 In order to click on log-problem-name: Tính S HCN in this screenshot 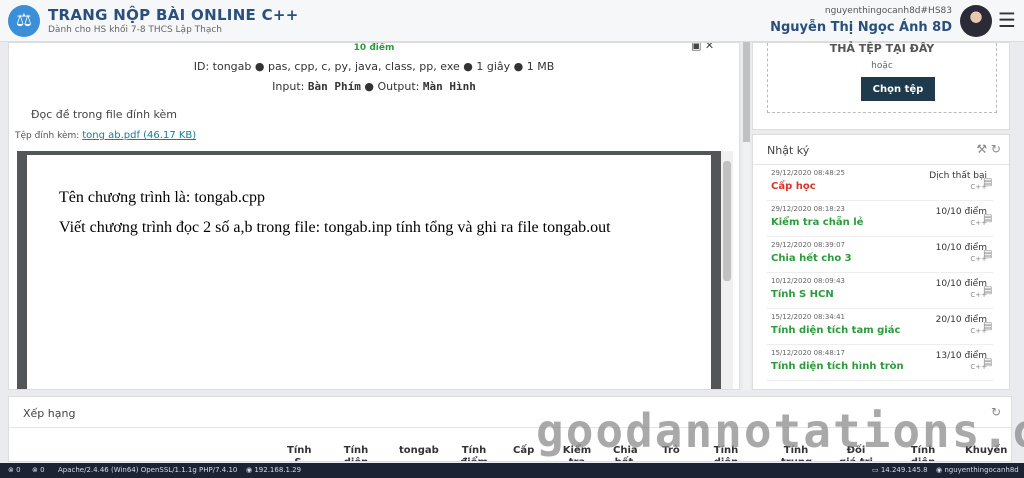, I will do `click(802, 294)`.